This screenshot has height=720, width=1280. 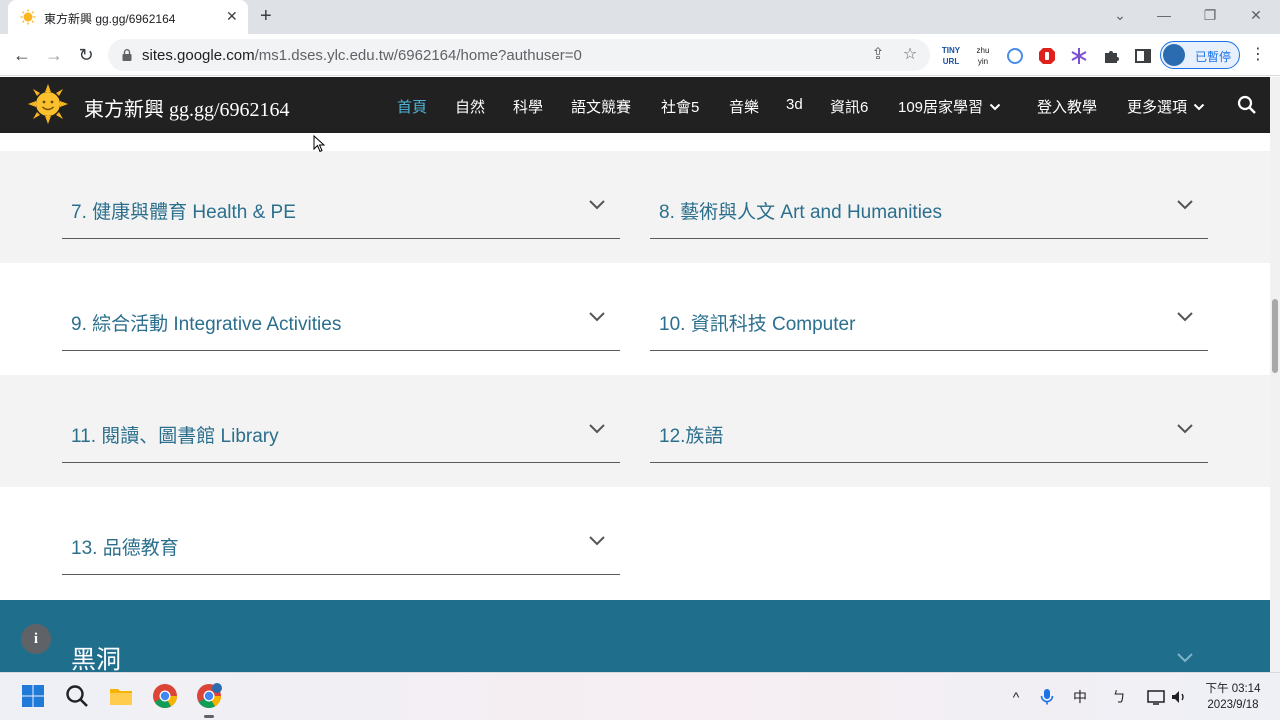 I want to click on file-explorer-icon, so click(x=121, y=696).